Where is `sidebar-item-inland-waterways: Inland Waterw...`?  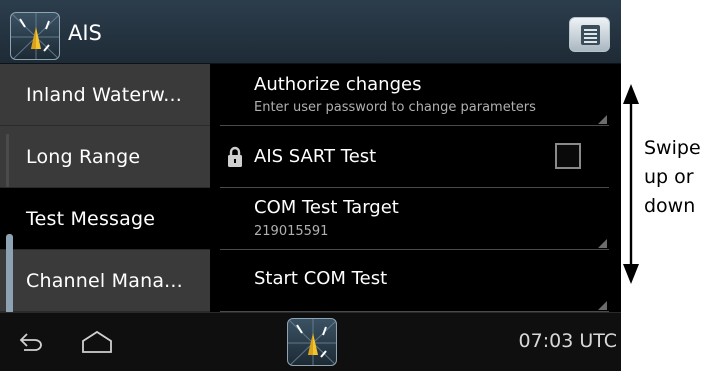
sidebar-item-inland-waterways: Inland Waterw... is located at coordinates (105, 95).